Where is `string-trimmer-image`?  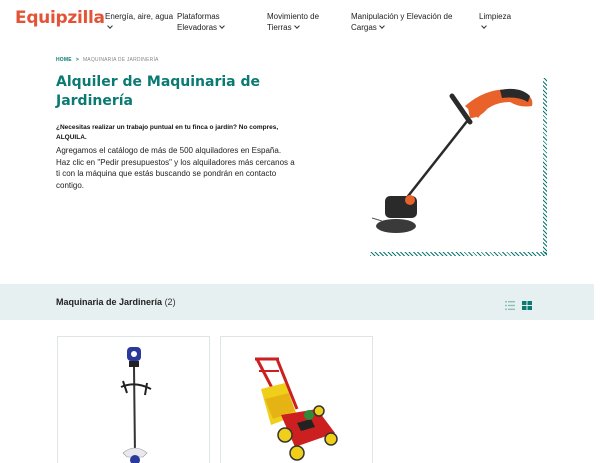 string-trimmer-image is located at coordinates (456, 165).